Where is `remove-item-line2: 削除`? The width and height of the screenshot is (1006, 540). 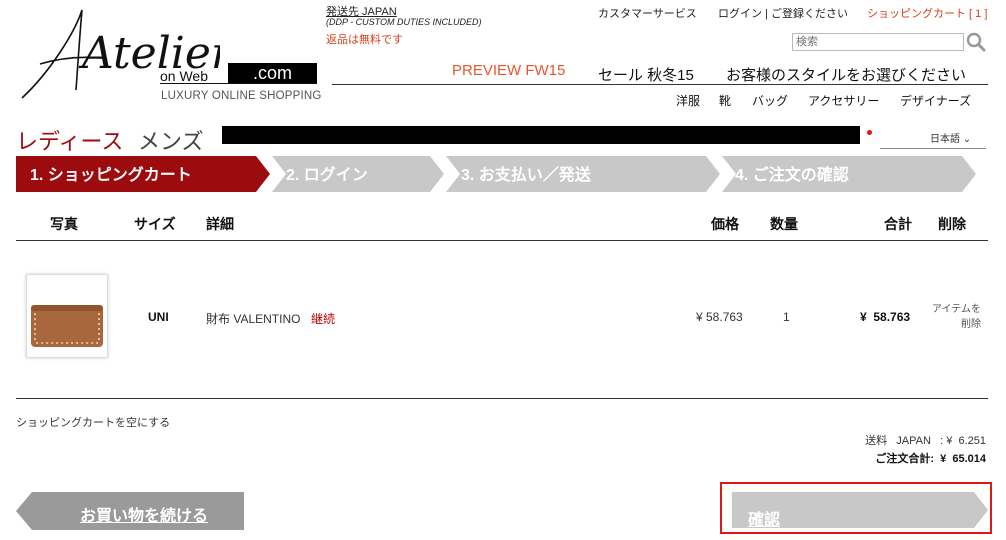
remove-item-line2: 削除 is located at coordinates (971, 324).